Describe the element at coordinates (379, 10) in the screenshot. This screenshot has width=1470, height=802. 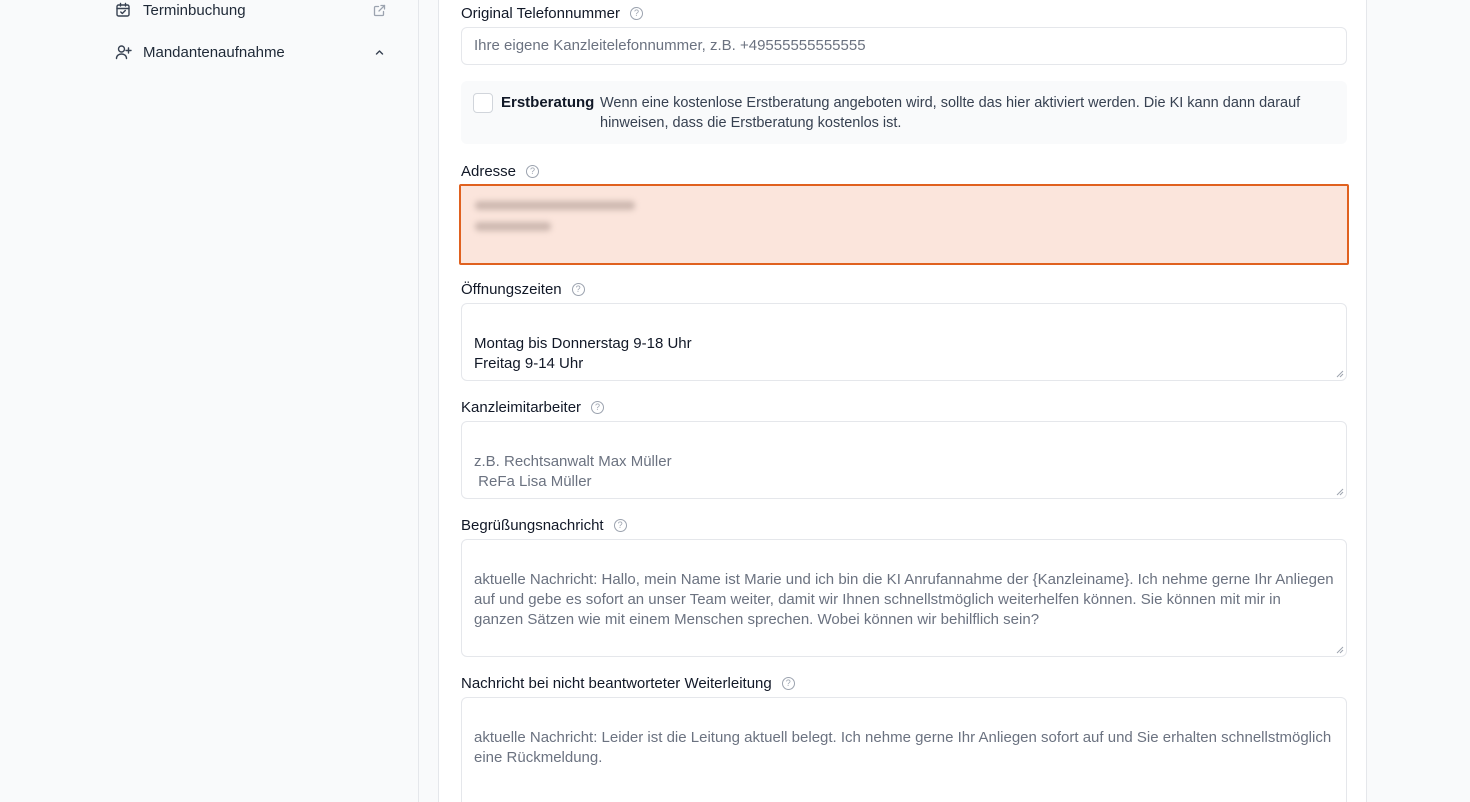
I see `external-link-icon` at that location.